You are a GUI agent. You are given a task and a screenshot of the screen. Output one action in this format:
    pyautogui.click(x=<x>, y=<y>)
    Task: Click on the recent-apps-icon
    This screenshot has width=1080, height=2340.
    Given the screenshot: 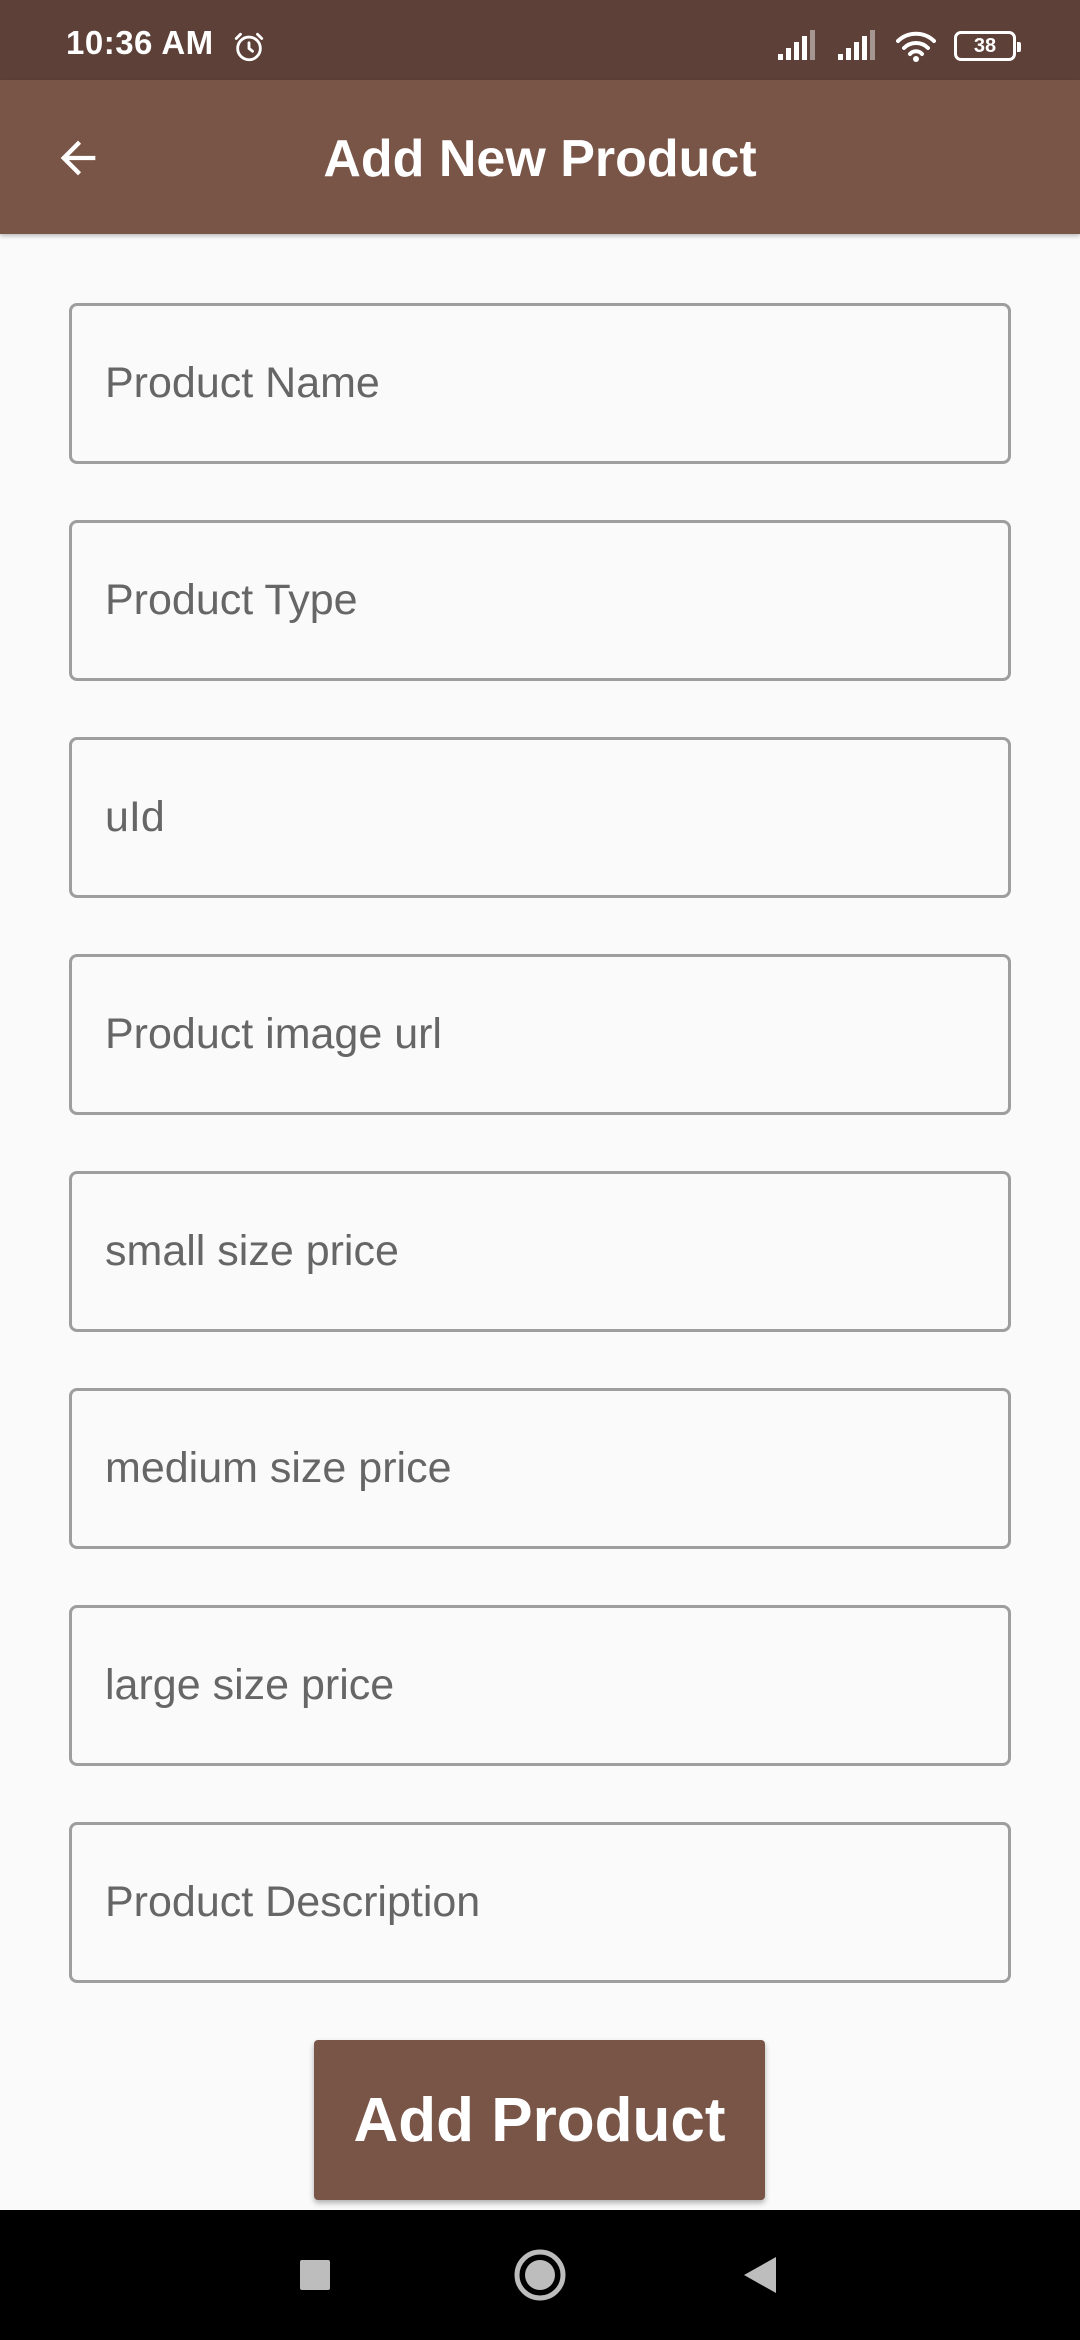 What is the action you would take?
    pyautogui.click(x=315, y=2275)
    